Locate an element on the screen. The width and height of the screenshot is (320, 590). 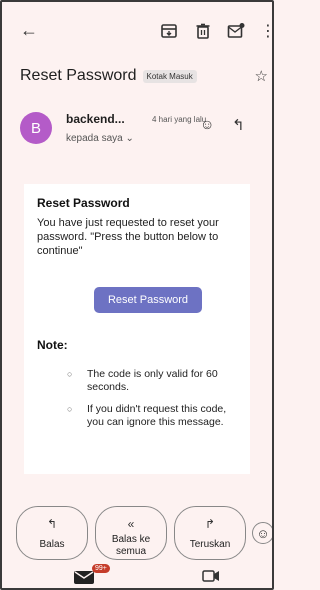
inbox-label-chip: Kotak Masuk is located at coordinates (169, 76).